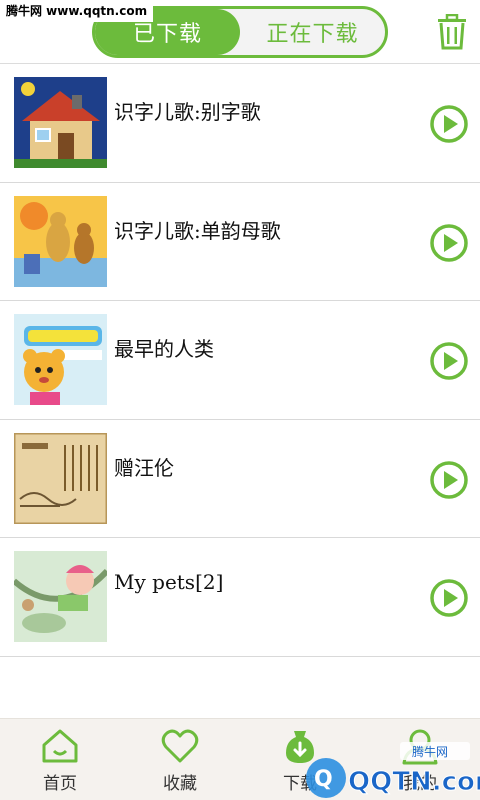 This screenshot has height=800, width=480. What do you see at coordinates (430, 751) in the screenshot?
I see `svg-text: 腾牛网` at bounding box center [430, 751].